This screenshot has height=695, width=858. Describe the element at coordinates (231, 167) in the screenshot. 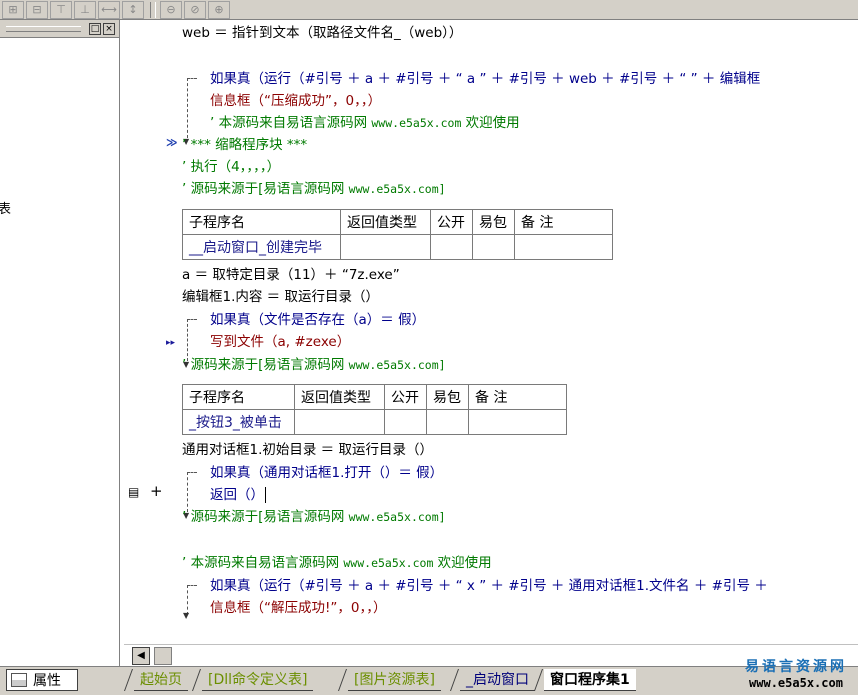

I see `comment-line: ’ 执行（4，，，，）` at that location.